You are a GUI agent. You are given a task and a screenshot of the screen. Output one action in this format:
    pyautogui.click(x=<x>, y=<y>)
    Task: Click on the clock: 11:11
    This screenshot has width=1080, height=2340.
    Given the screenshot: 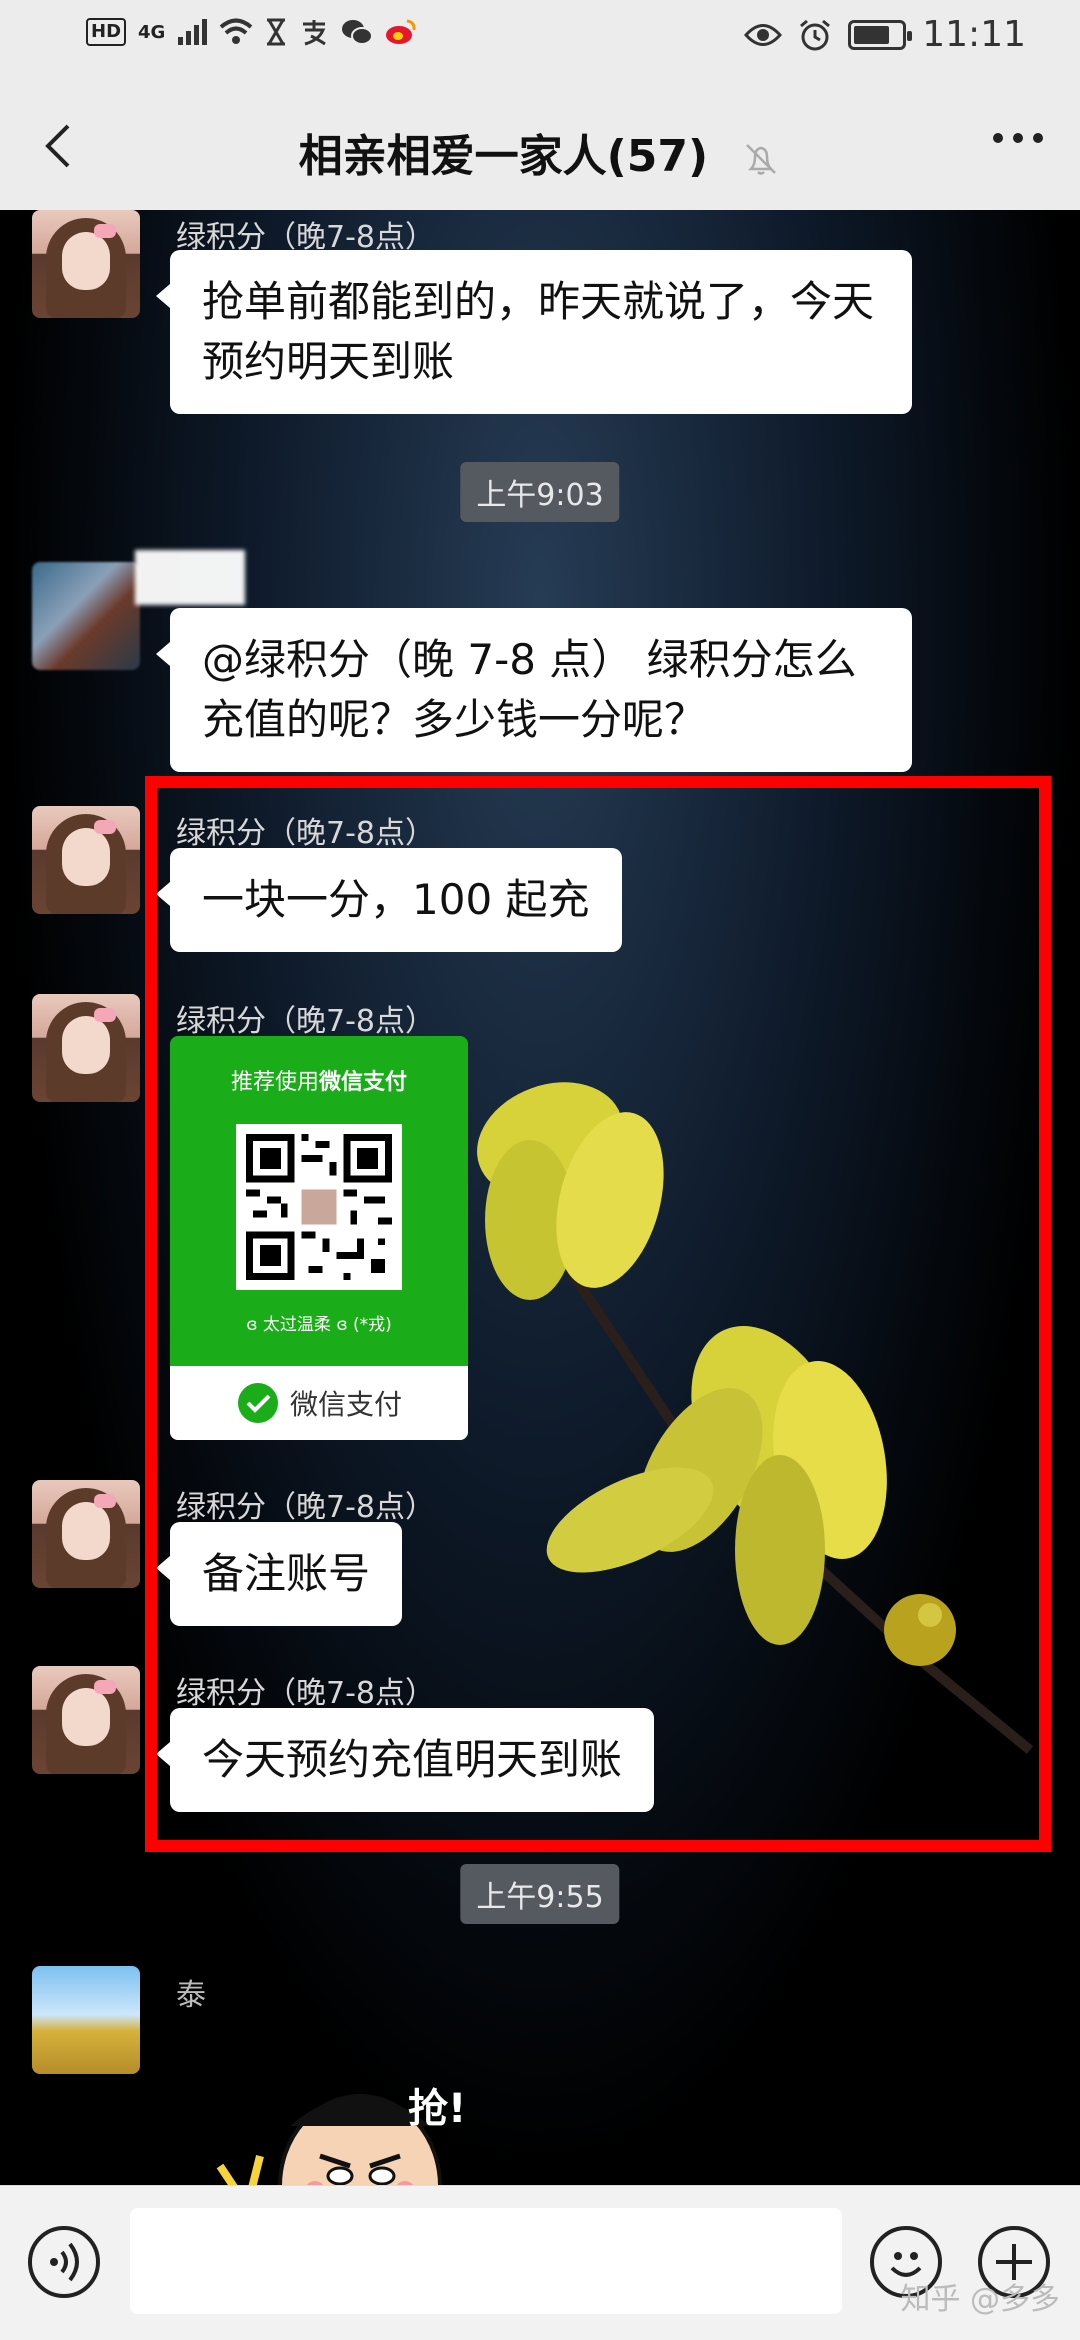 What is the action you would take?
    pyautogui.click(x=974, y=34)
    